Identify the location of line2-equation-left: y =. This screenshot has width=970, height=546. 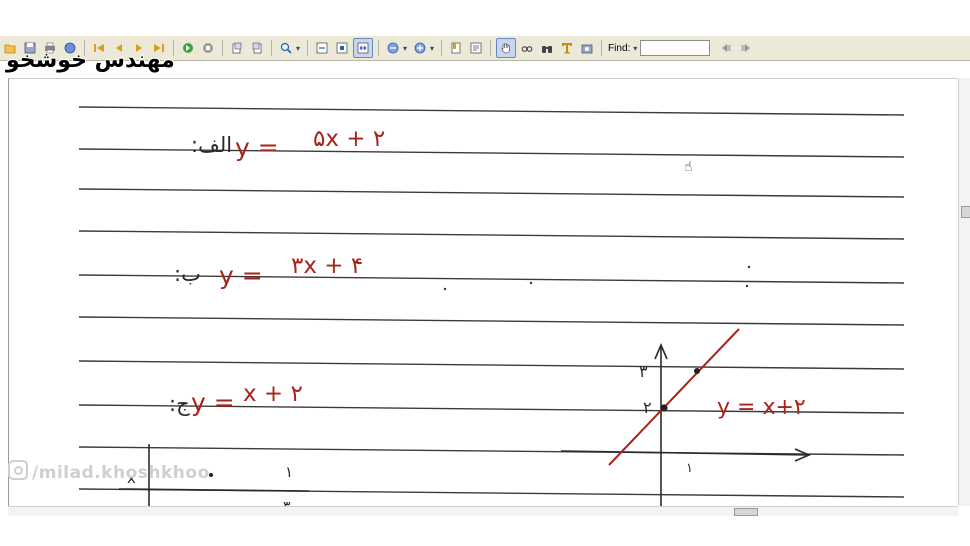
(241, 275).